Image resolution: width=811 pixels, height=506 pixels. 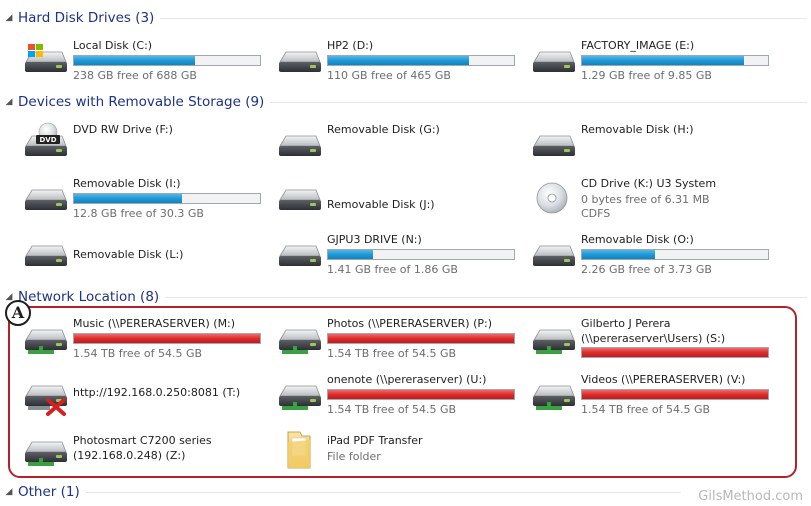 I want to click on drive-item-j: Removable Disk (J:), so click(x=397, y=198).